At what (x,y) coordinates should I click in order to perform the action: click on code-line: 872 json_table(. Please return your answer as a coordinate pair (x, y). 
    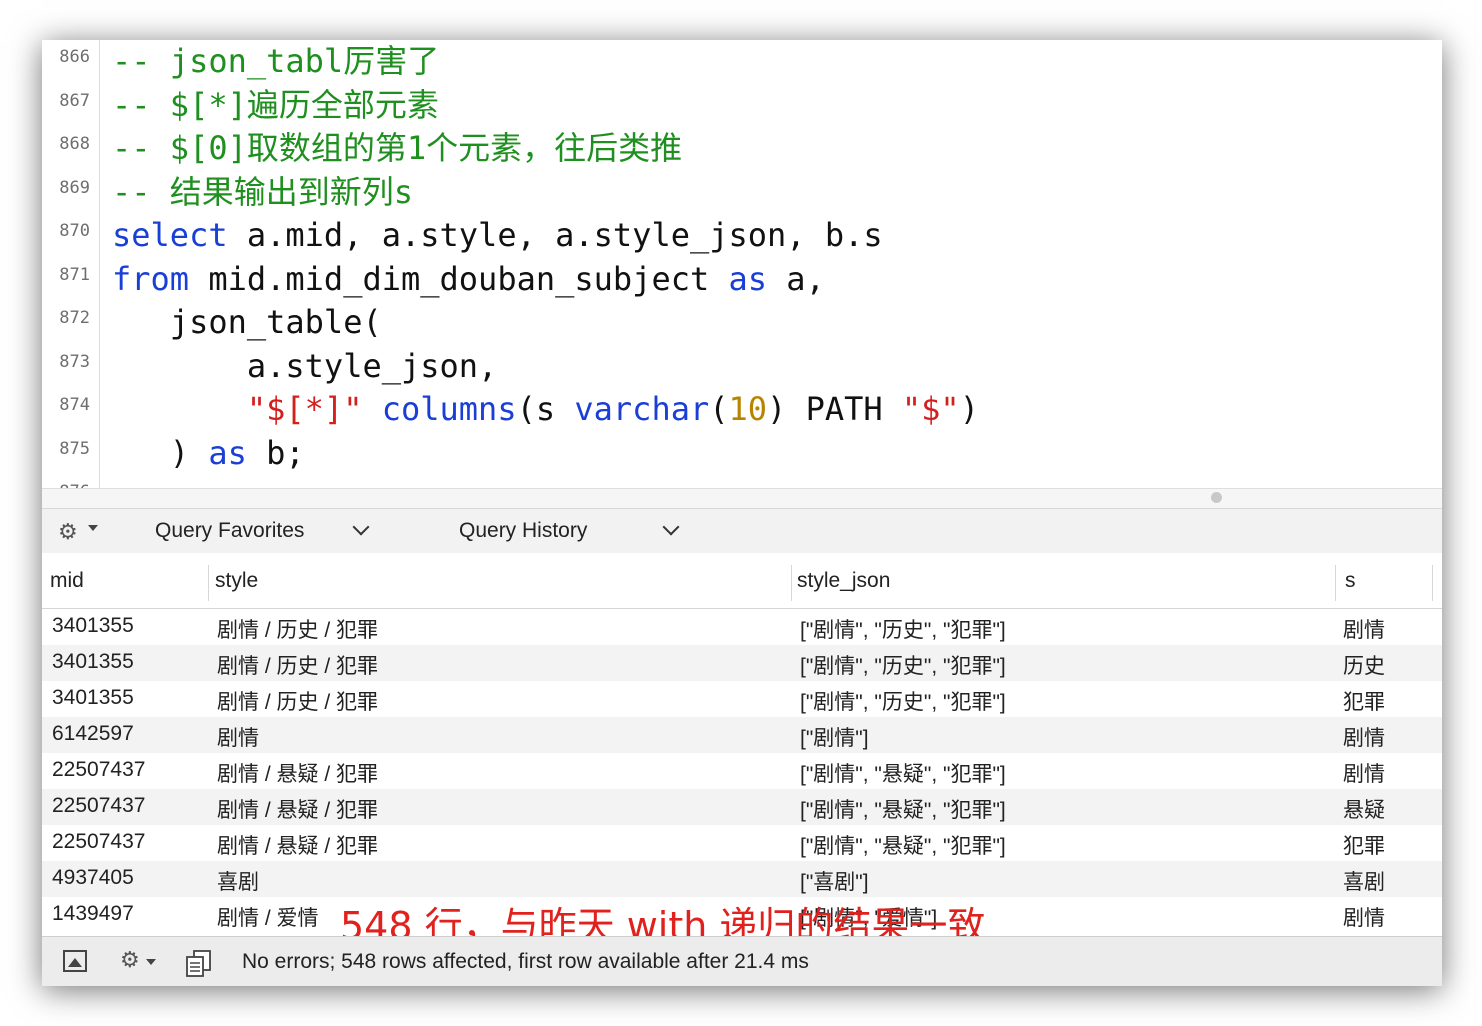
    Looking at the image, I should click on (742, 322).